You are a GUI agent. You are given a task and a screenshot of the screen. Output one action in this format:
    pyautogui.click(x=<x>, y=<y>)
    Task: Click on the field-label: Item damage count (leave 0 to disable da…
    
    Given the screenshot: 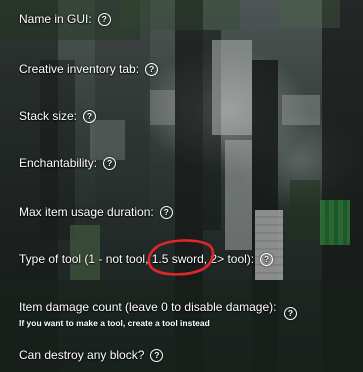 What is the action you would take?
    pyautogui.click(x=148, y=307)
    